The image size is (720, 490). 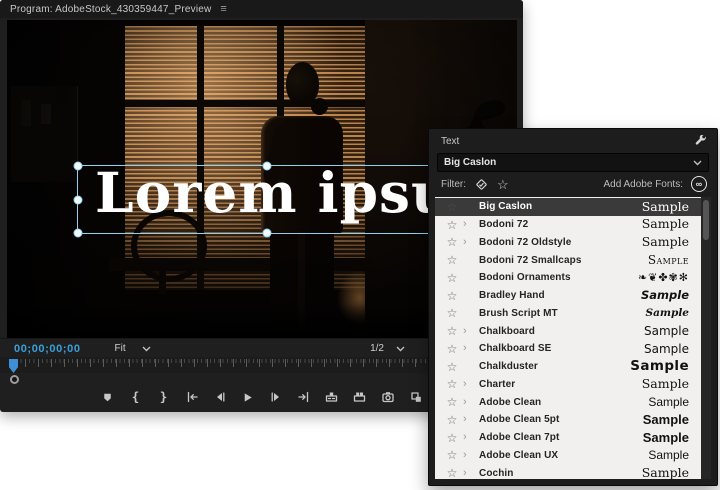 I want to click on font-name: Big Caslon, so click(x=506, y=207).